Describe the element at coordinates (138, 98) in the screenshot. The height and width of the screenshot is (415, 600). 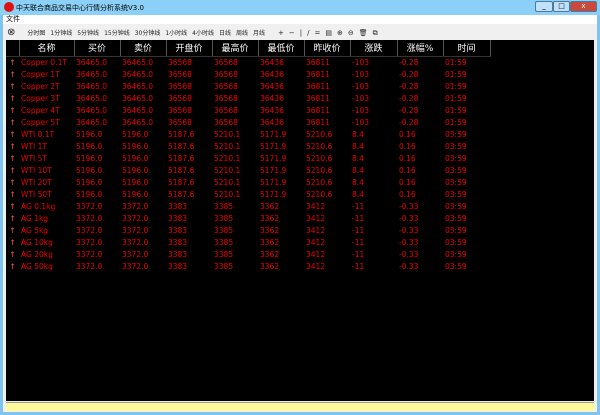
I see `table-cell: 36465.0` at that location.